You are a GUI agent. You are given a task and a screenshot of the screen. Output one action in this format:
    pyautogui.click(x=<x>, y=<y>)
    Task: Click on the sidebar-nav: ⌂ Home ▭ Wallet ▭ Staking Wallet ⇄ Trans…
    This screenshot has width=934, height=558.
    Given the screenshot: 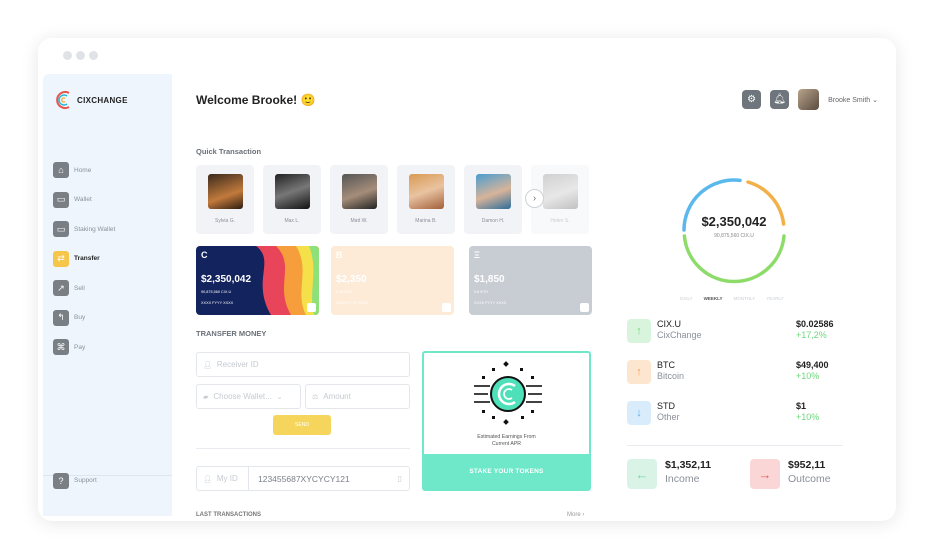 What is the action you would take?
    pyautogui.click(x=84, y=265)
    